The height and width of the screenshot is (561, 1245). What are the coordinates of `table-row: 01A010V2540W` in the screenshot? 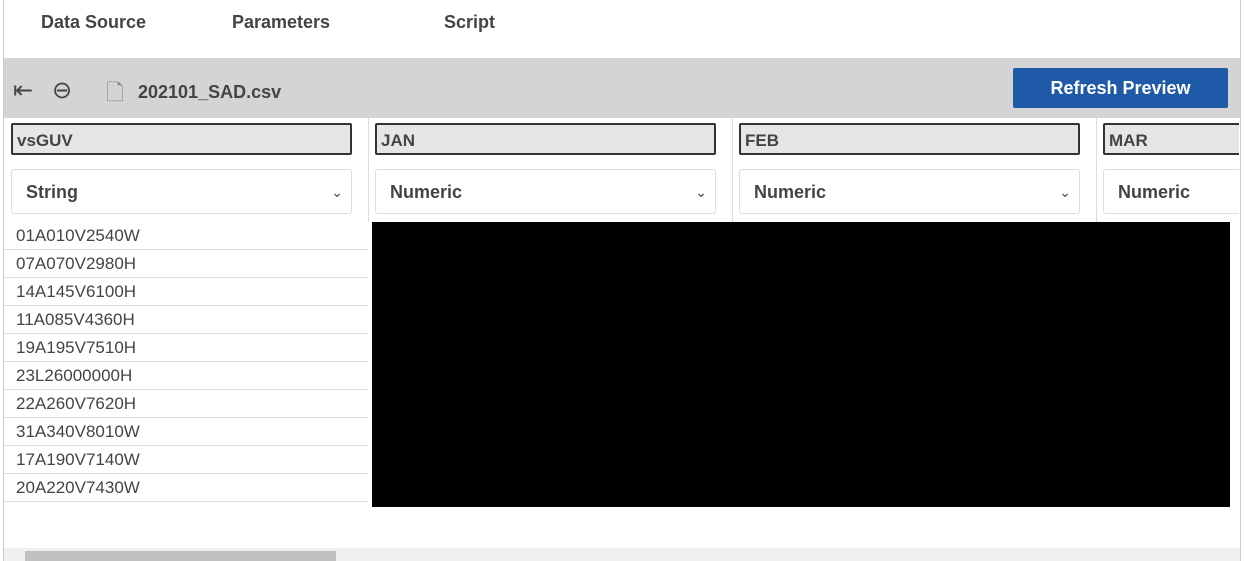 It's located at (186, 236).